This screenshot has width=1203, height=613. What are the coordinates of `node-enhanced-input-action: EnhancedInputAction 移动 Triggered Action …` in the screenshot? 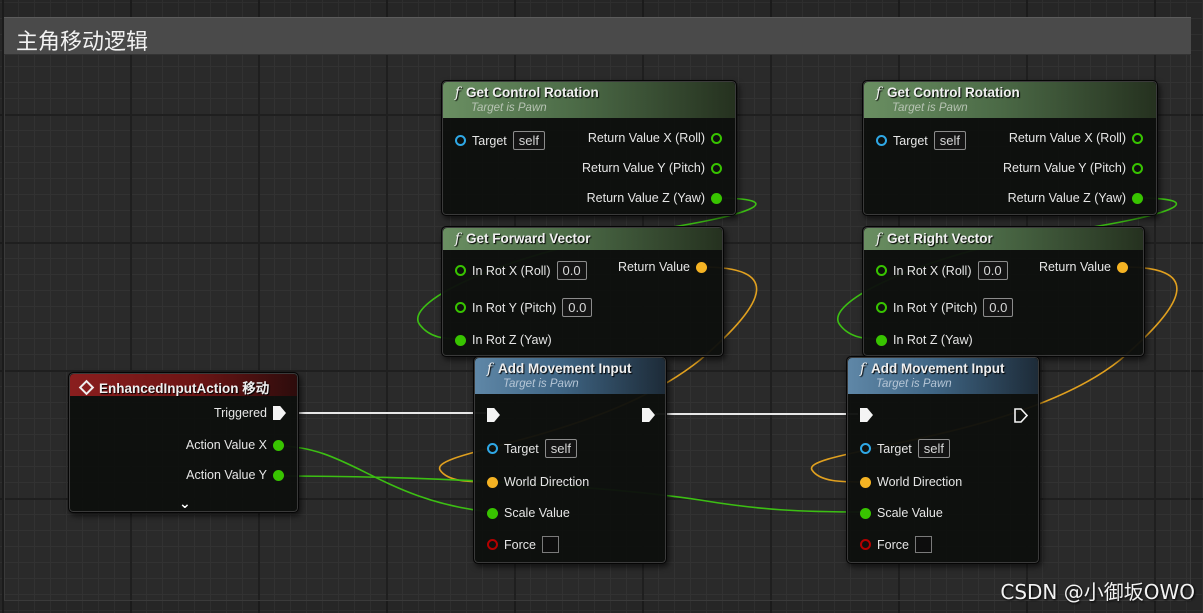 It's located at (183, 442).